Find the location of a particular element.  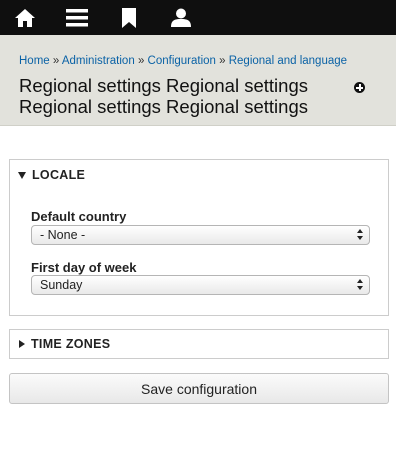

time-zones-toggle: TIME ZONES is located at coordinates (64, 344).